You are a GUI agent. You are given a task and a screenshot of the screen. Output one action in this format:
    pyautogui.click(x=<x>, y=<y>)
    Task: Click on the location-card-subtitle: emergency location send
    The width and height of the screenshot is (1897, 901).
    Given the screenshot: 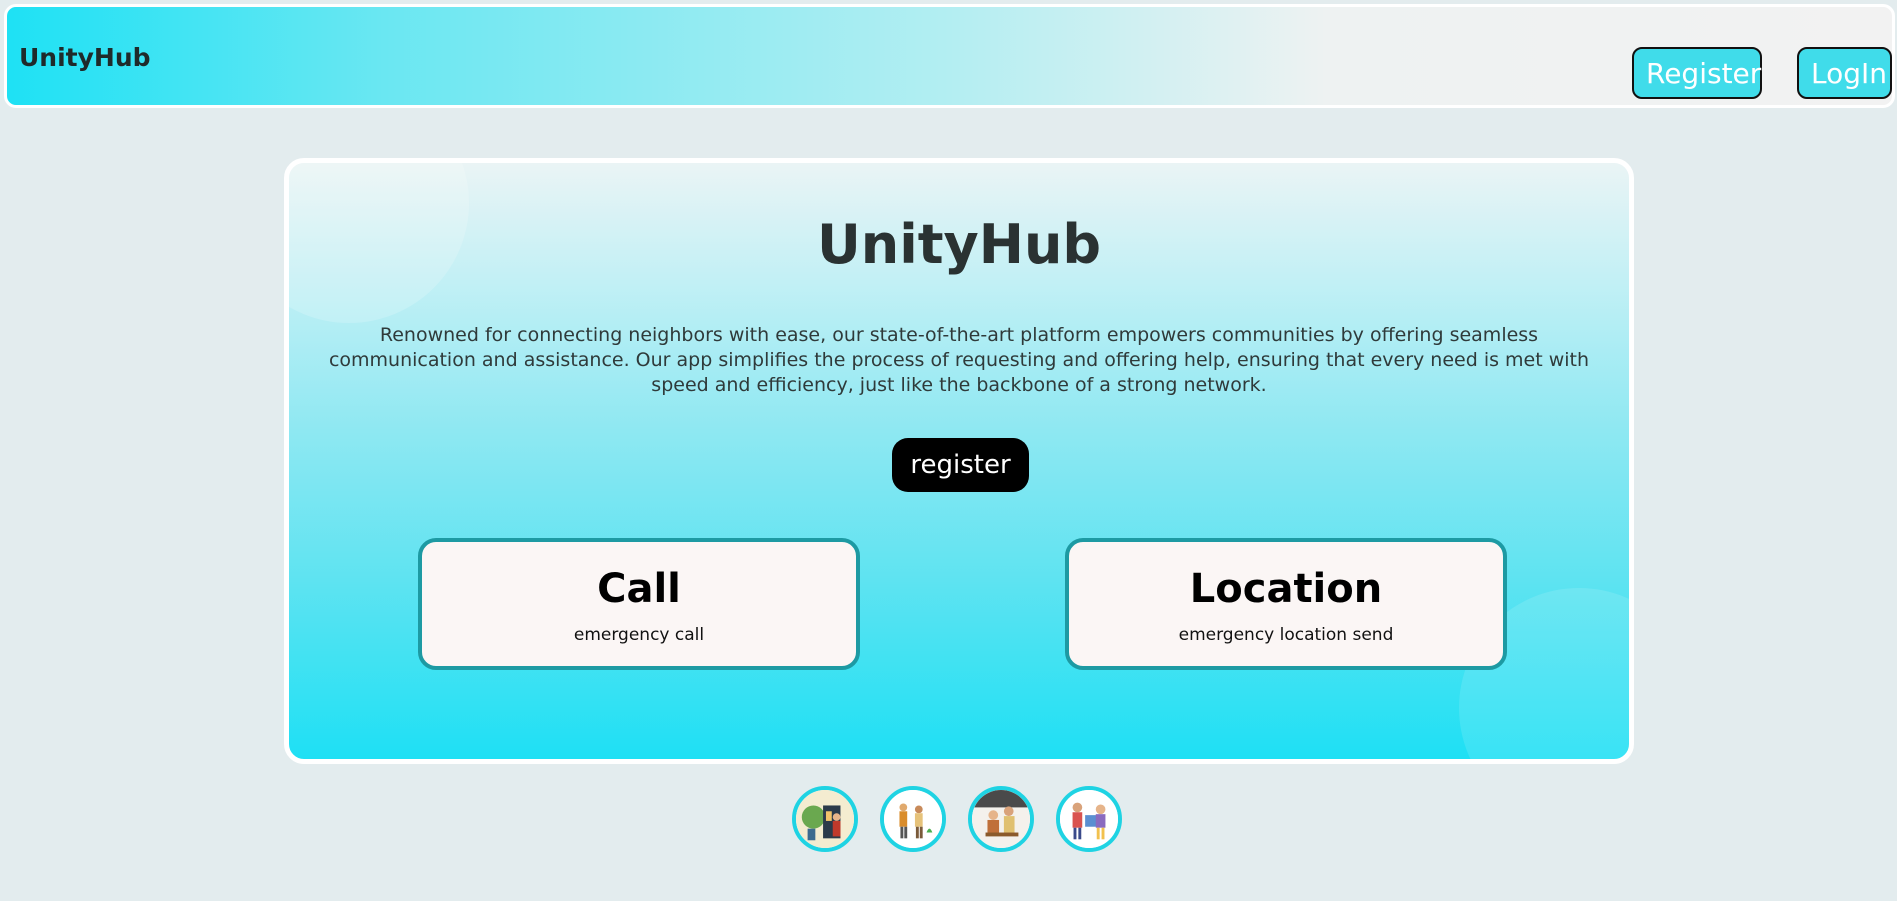 What is the action you would take?
    pyautogui.click(x=1286, y=635)
    